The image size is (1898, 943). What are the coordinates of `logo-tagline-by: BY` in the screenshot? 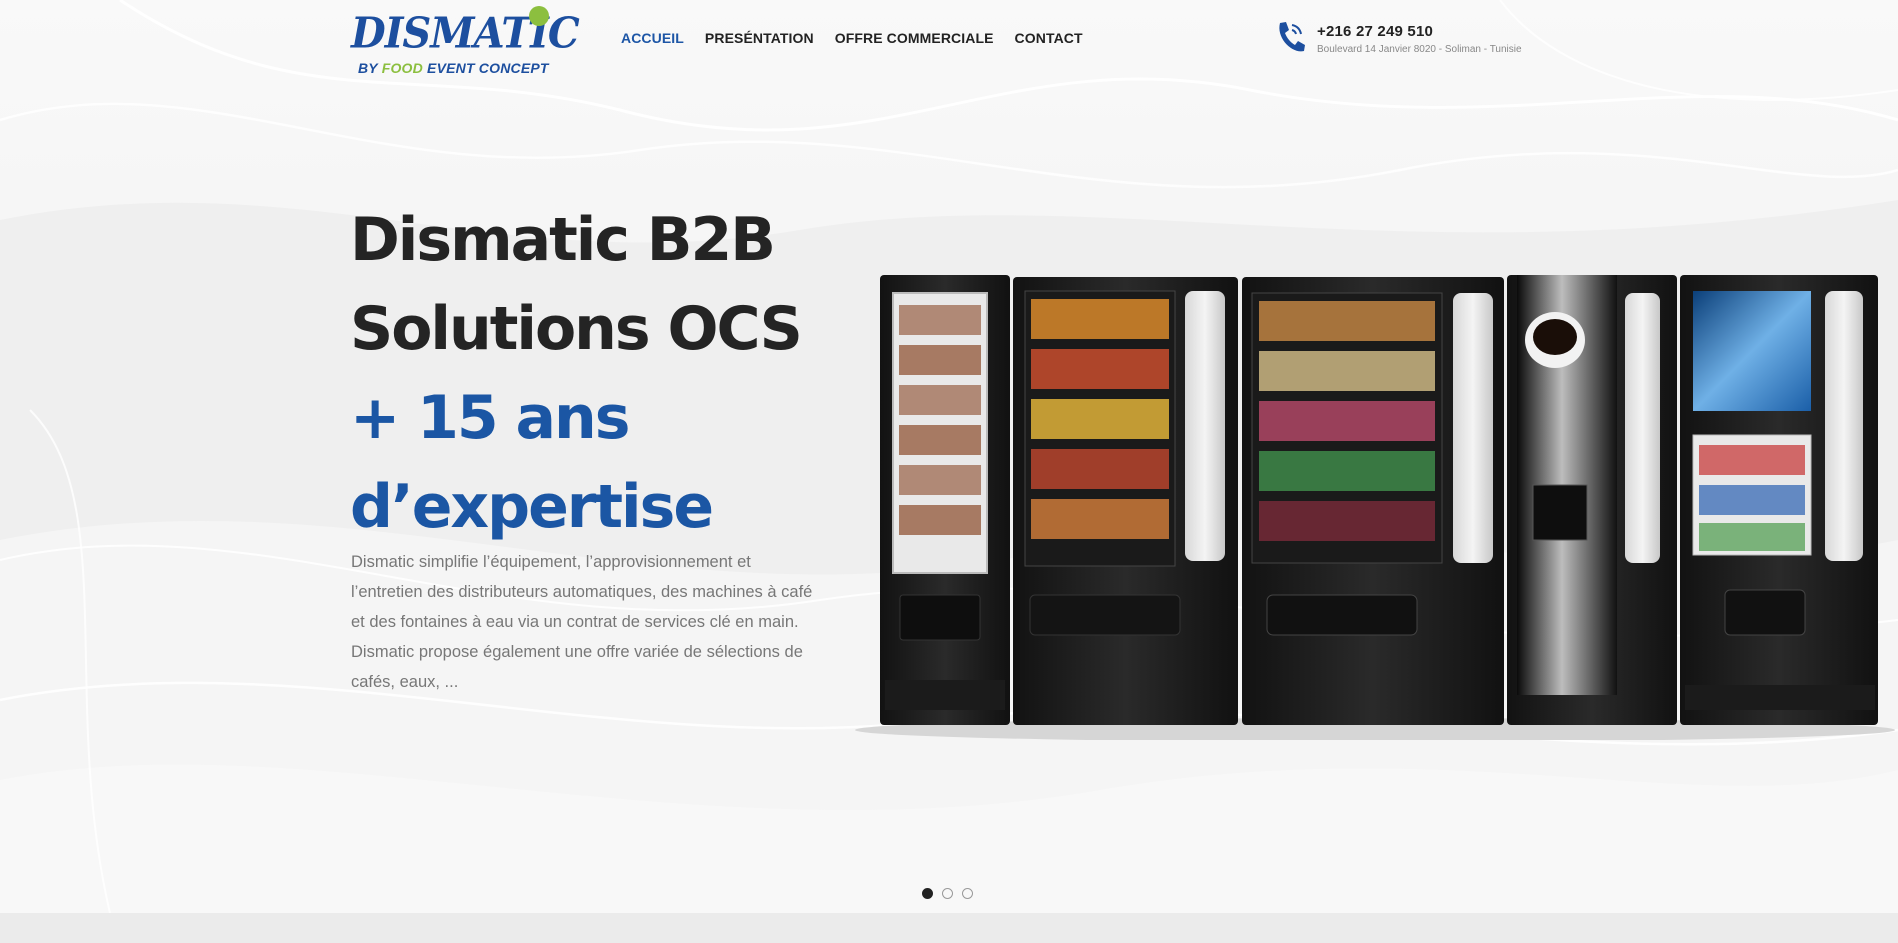 It's located at (368, 68).